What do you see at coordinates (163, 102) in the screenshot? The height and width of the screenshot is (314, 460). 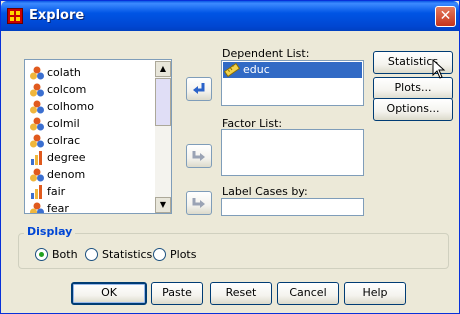 I see `scroll-thumb` at bounding box center [163, 102].